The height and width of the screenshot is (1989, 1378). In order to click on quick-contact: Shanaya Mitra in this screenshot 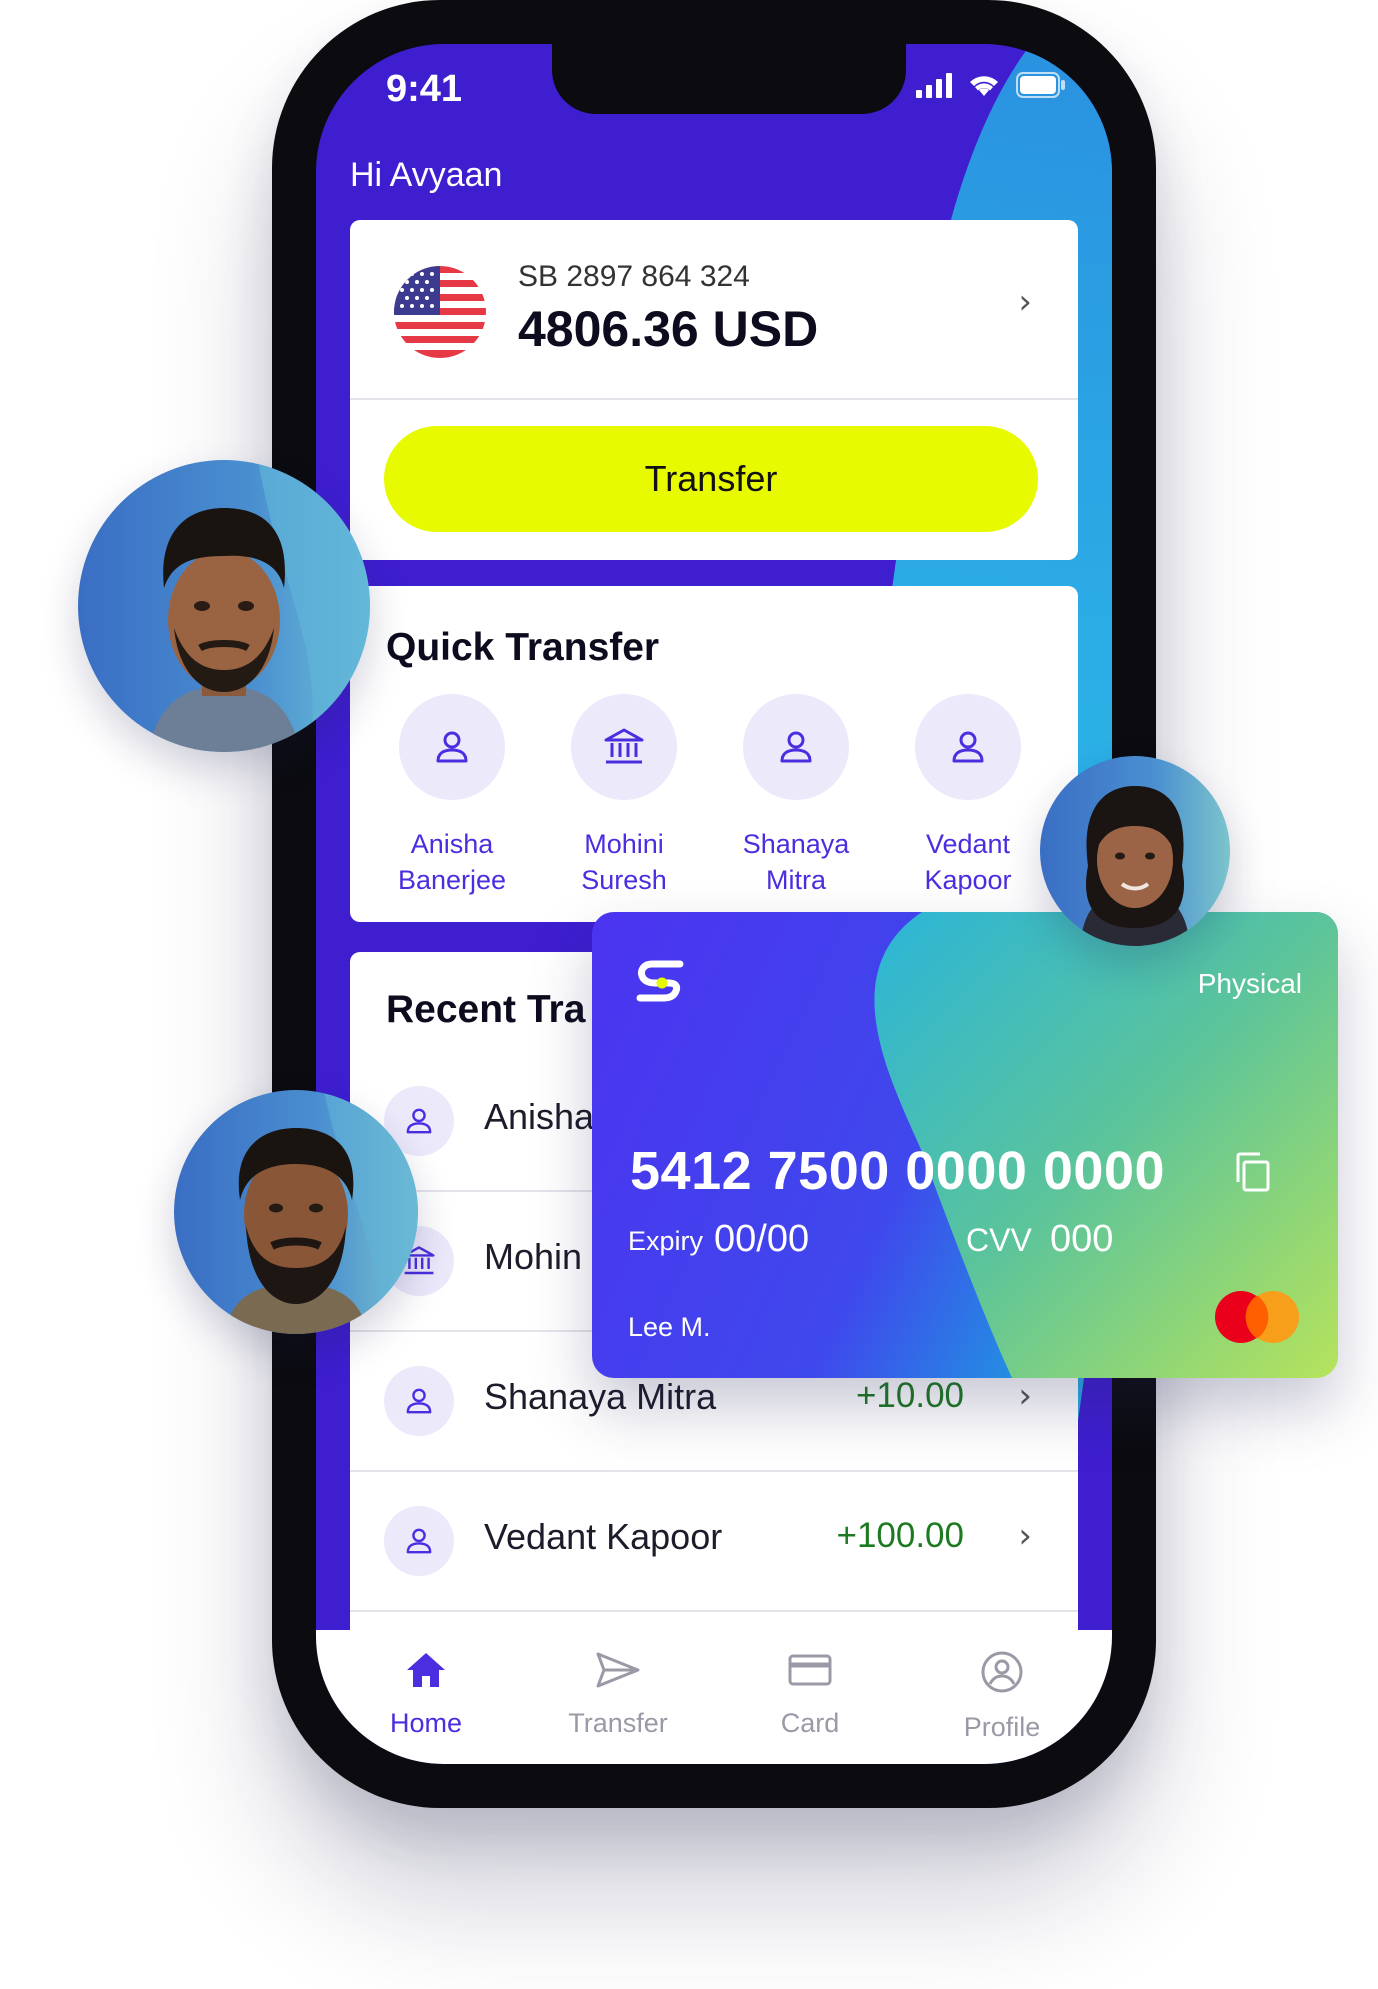, I will do `click(796, 796)`.